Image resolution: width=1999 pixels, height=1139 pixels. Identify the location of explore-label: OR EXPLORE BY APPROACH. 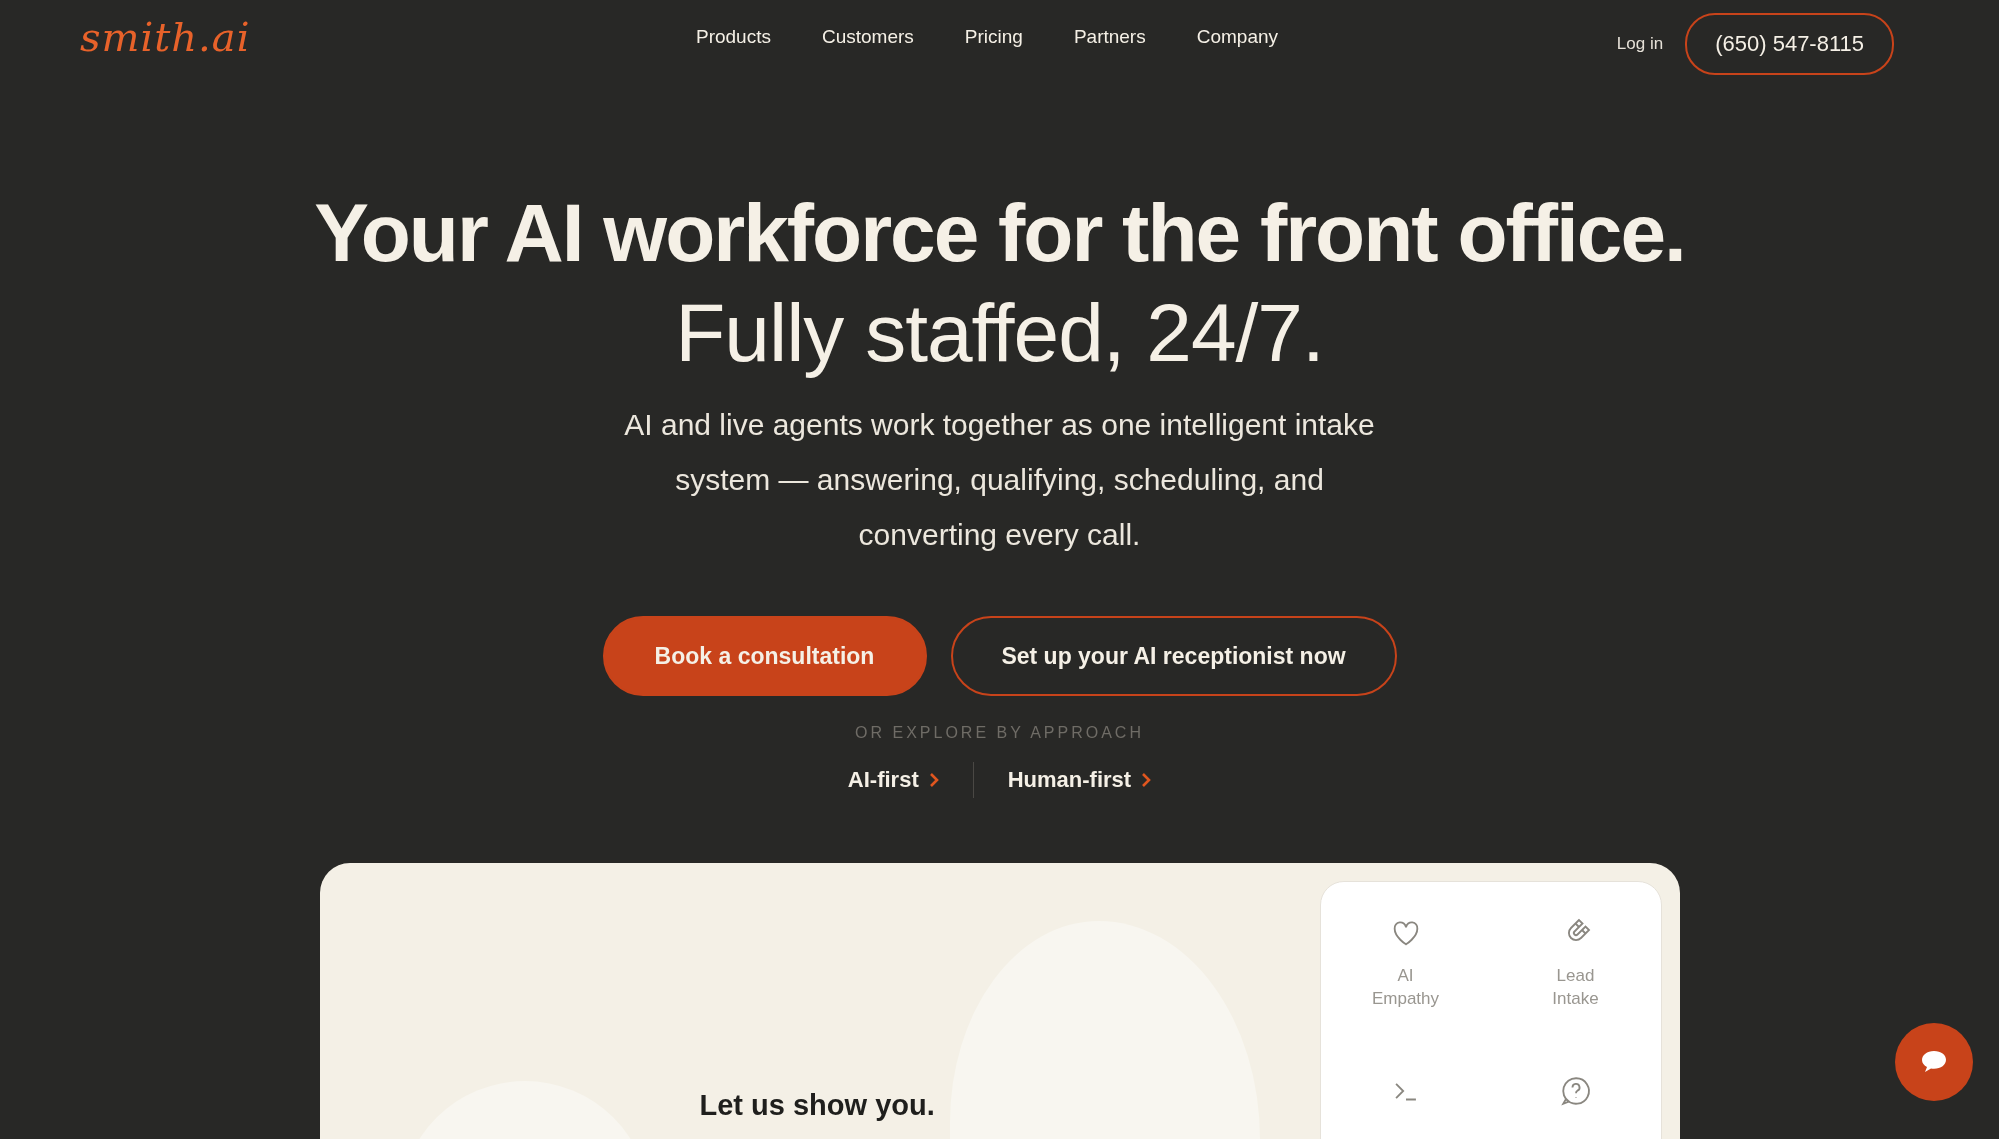
(999, 733).